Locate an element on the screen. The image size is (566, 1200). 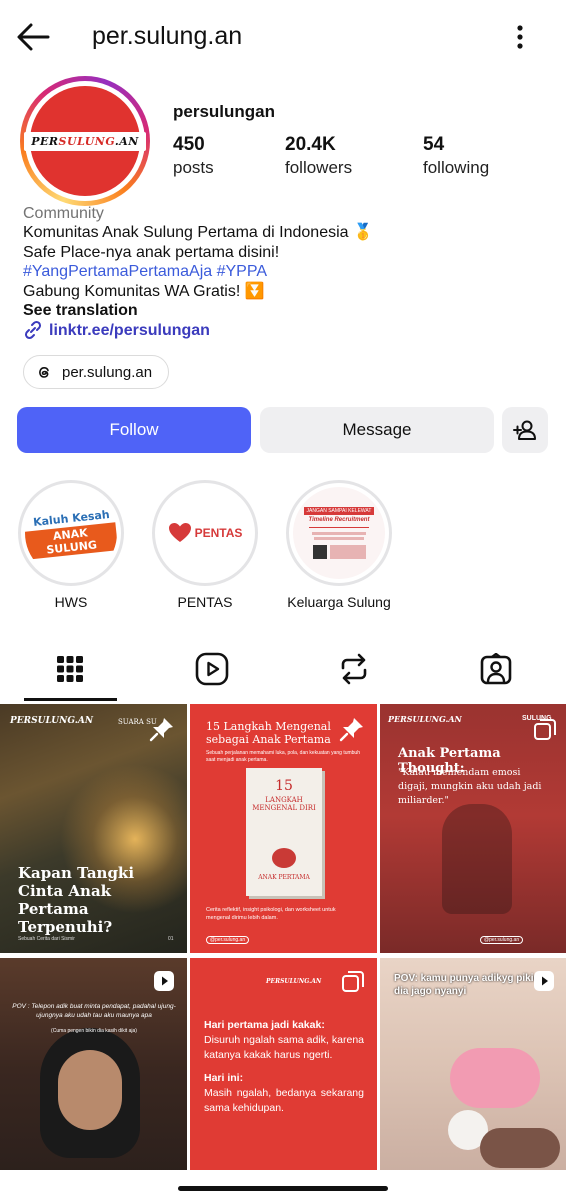
see-translation-link: See translation is located at coordinates (283, 310).